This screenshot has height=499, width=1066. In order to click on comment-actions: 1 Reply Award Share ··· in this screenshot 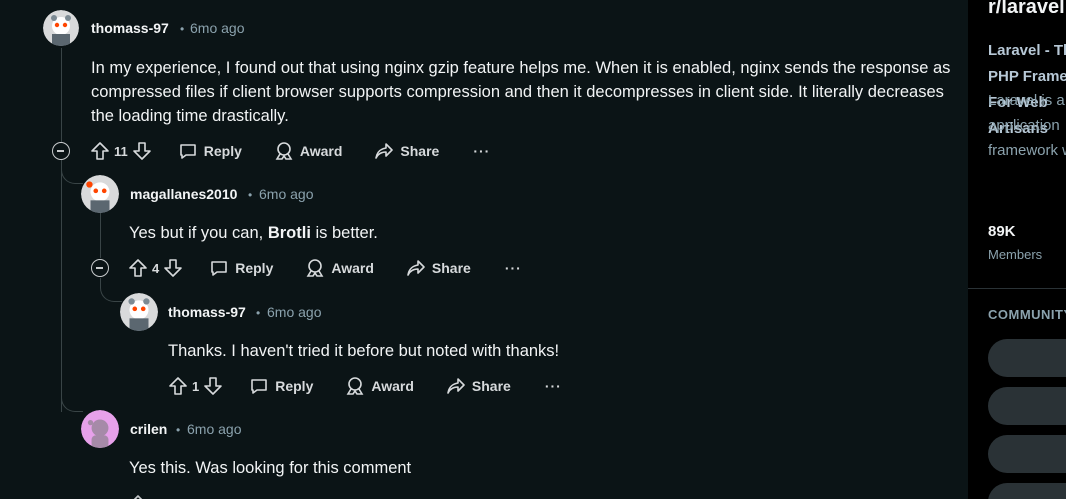, I will do `click(365, 386)`.